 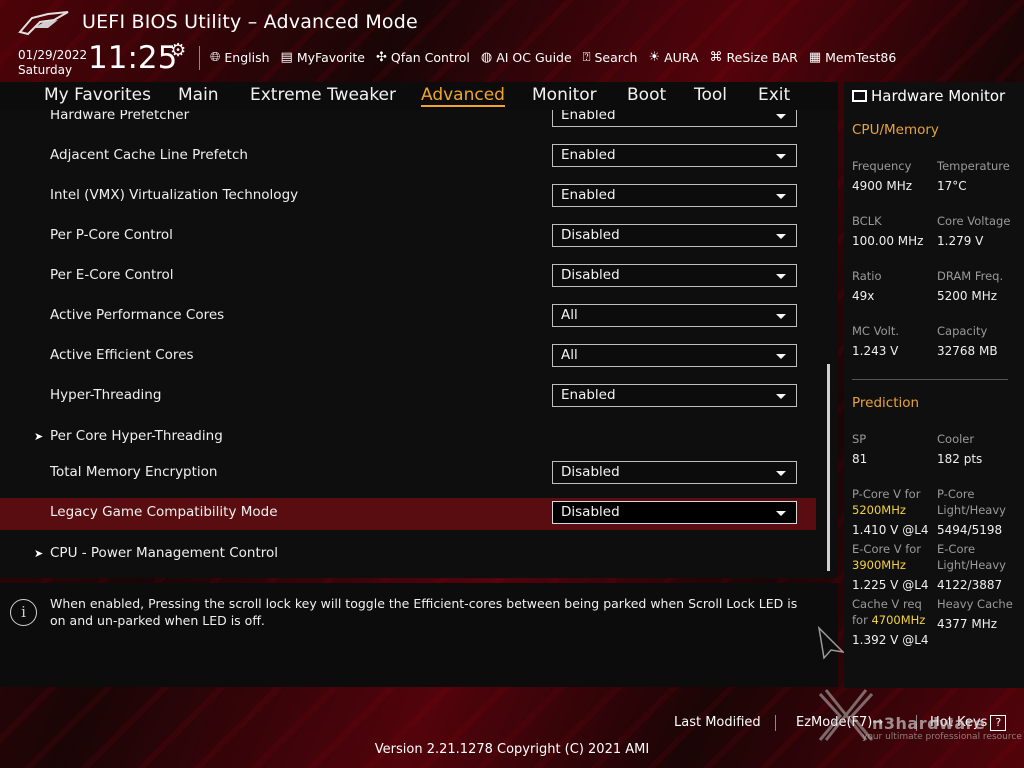 What do you see at coordinates (330, 57) in the screenshot?
I see `myfavorite-label: MyFavorite` at bounding box center [330, 57].